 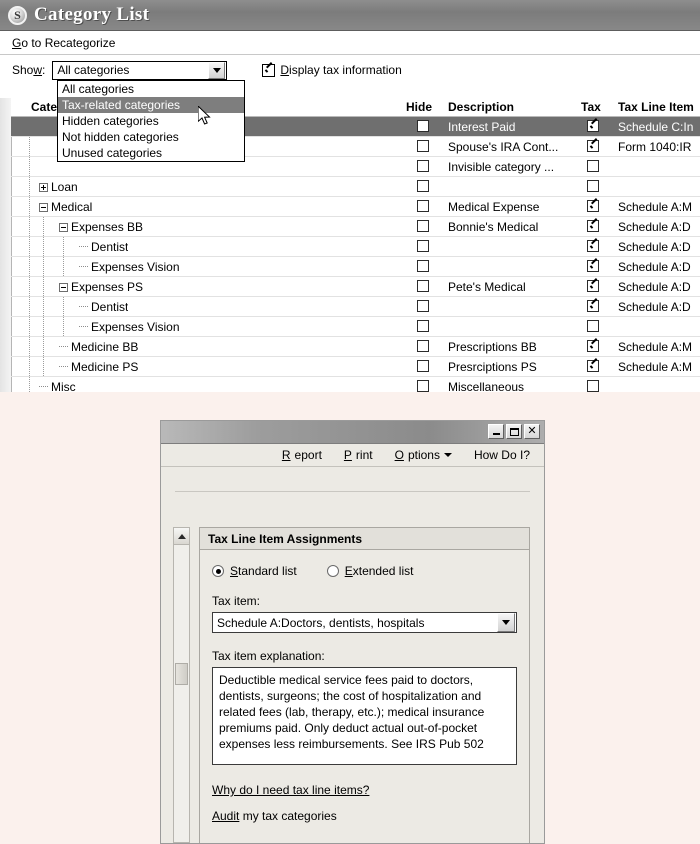 I want to click on category-label: Dentist, so click(x=110, y=247).